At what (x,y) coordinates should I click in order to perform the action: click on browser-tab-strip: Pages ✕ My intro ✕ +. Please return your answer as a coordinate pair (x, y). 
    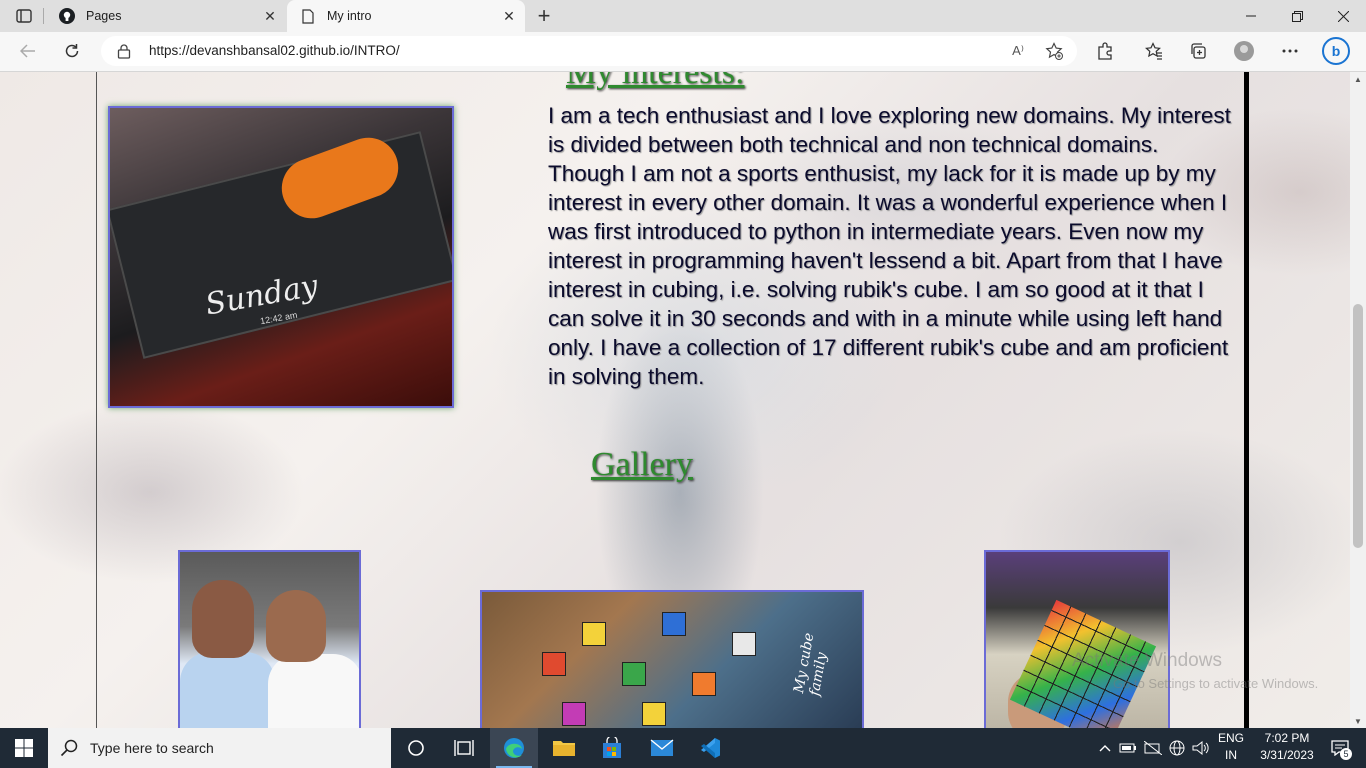
    Looking at the image, I should click on (683, 16).